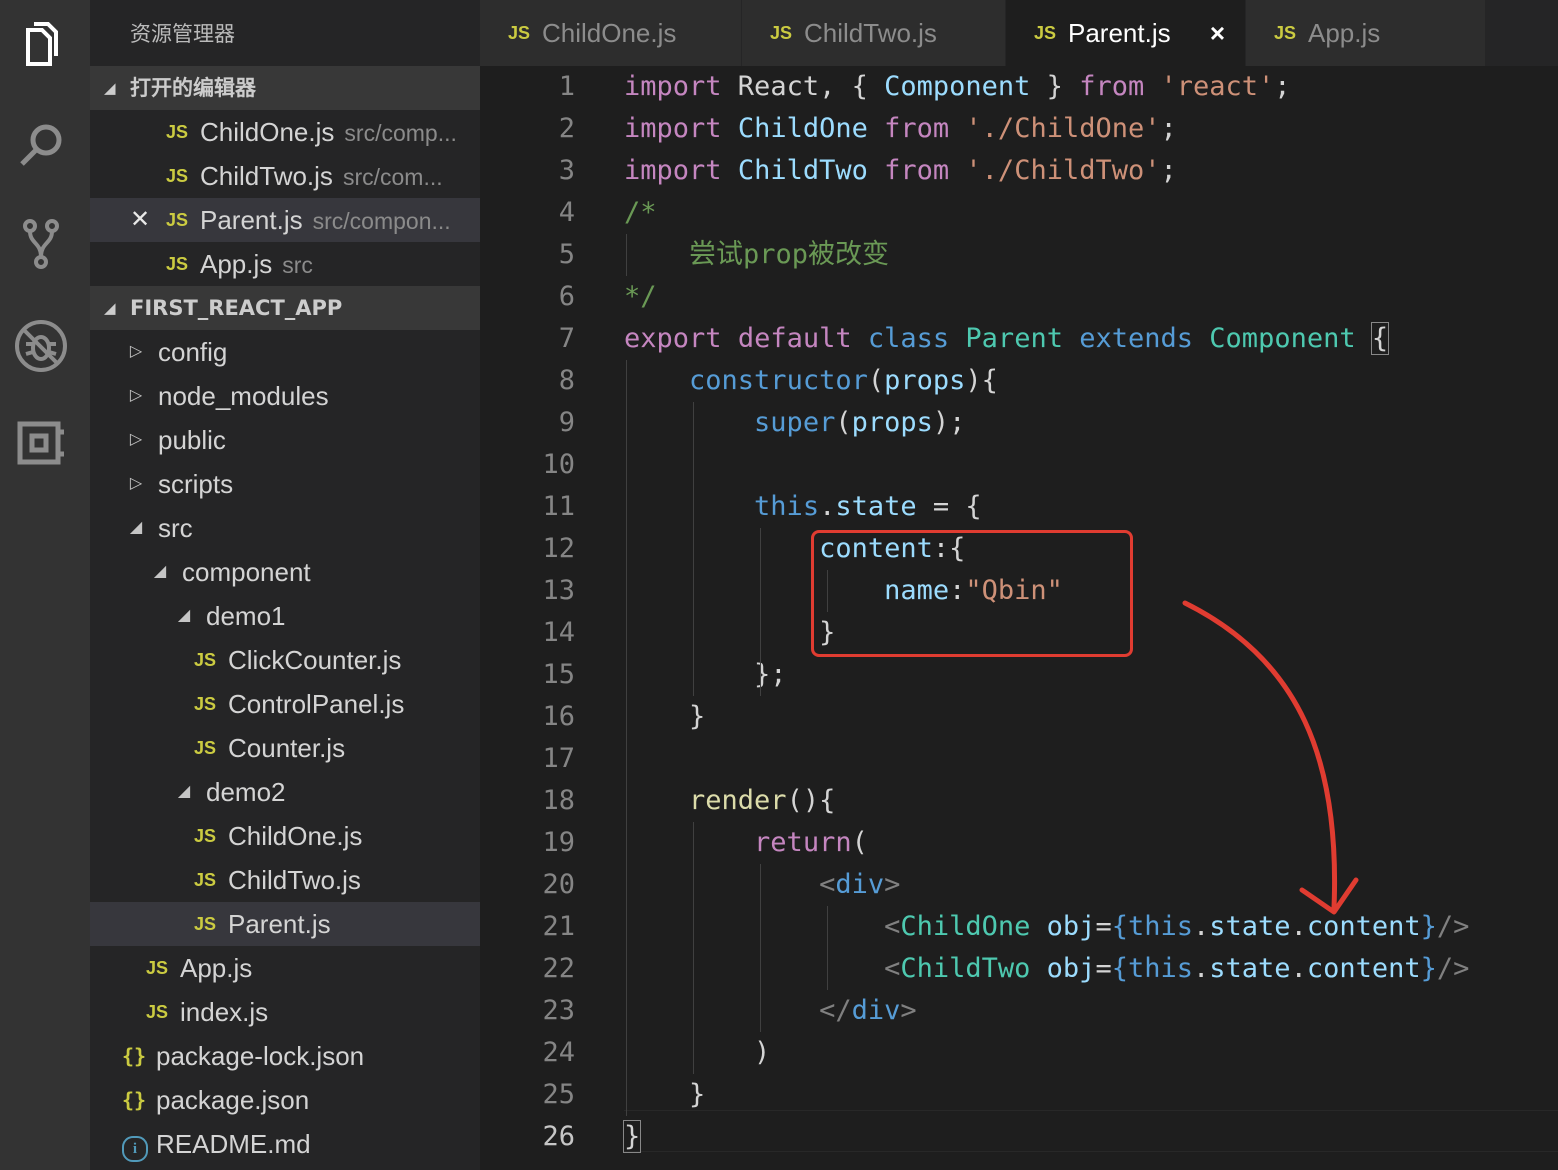 This screenshot has height=1170, width=1558. What do you see at coordinates (140, 220) in the screenshot?
I see `close-icon: ✕` at bounding box center [140, 220].